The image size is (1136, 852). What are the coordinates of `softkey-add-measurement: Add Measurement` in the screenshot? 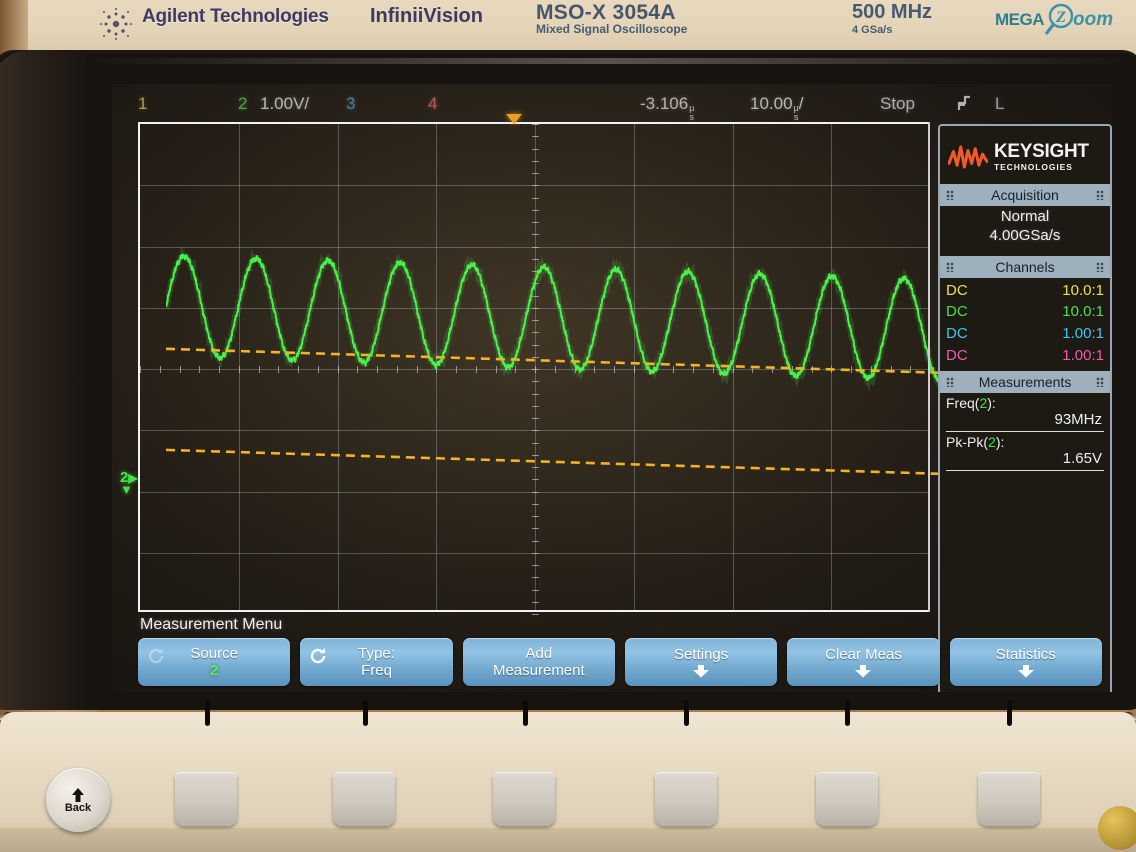 It's located at (538, 662).